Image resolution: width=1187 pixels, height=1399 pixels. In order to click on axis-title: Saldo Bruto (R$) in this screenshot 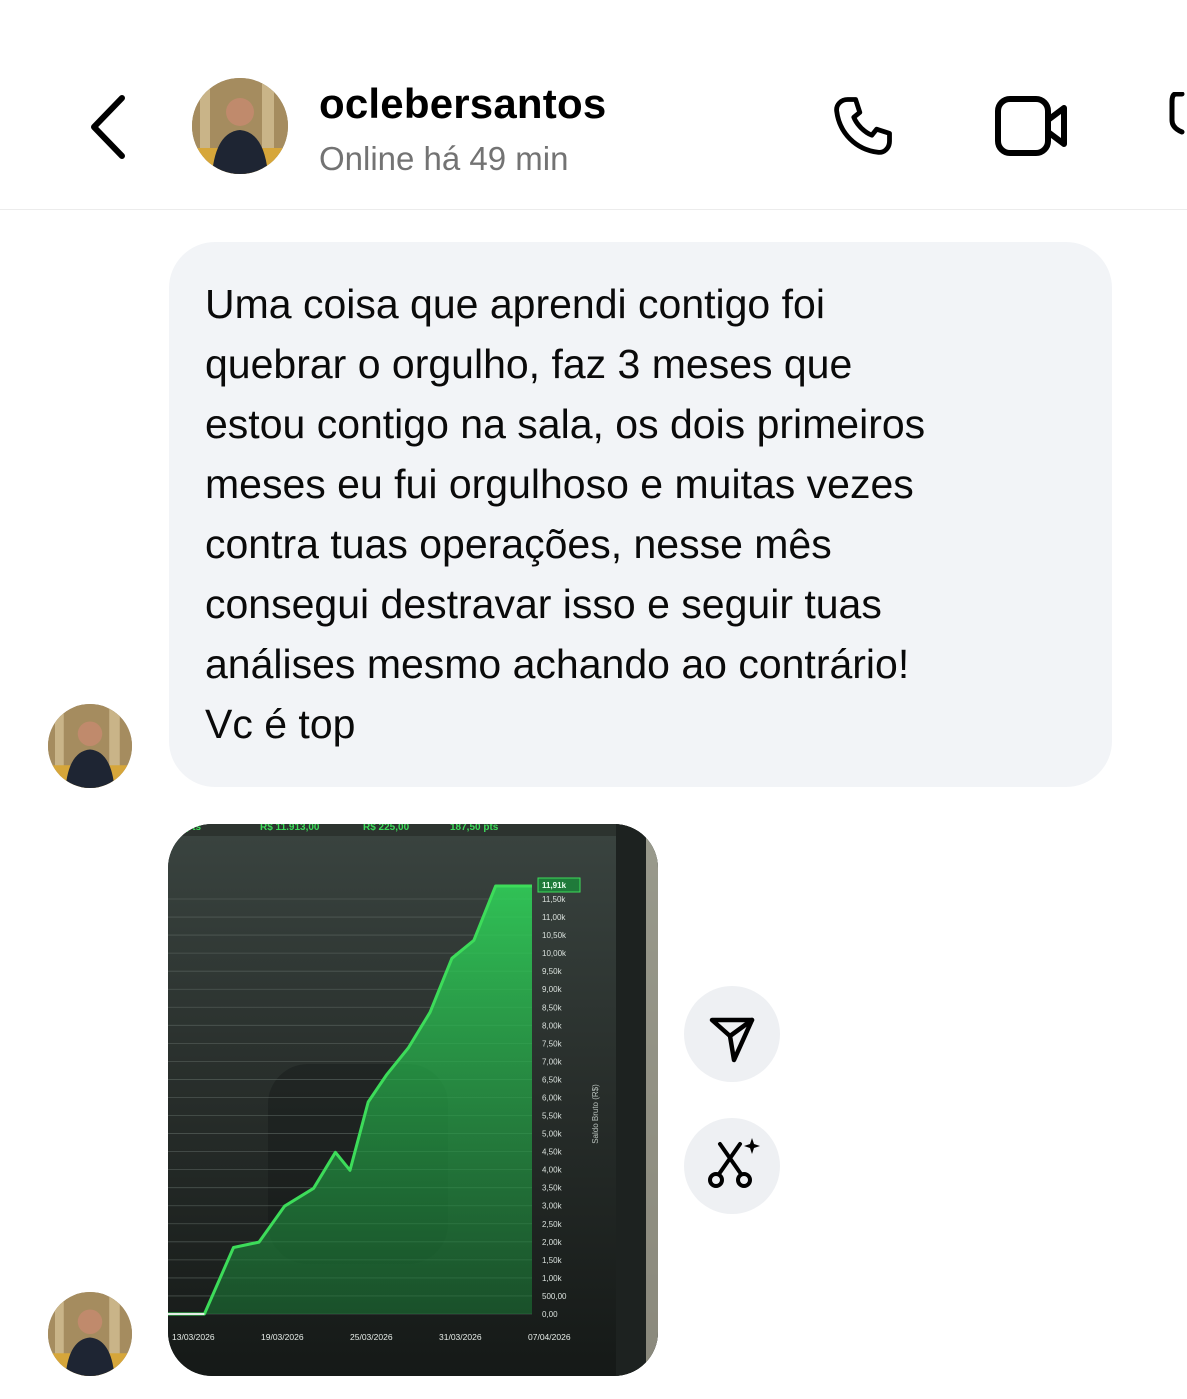, I will do `click(595, 1114)`.